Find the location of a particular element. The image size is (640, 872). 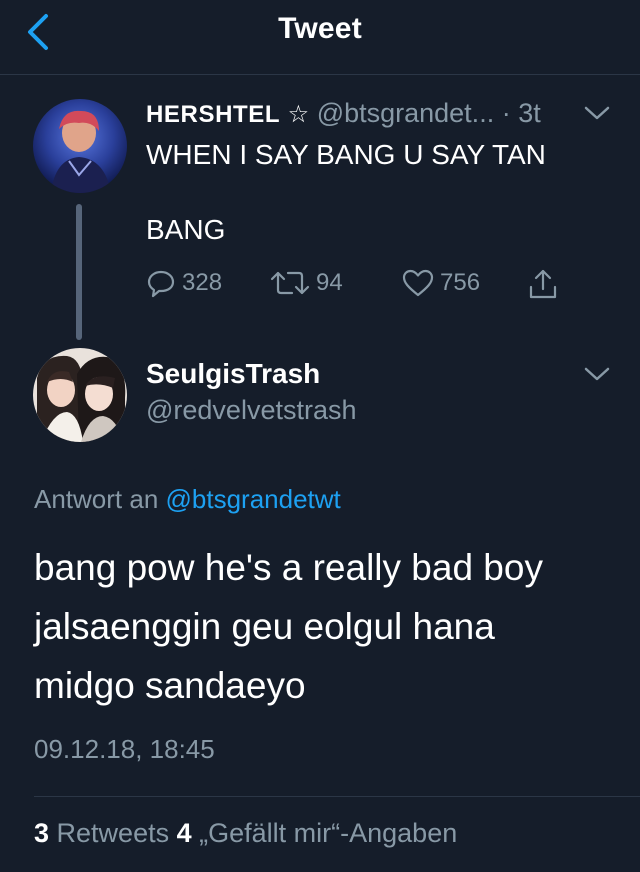

parent-tweet-text-line: BANG is located at coordinates (186, 229).